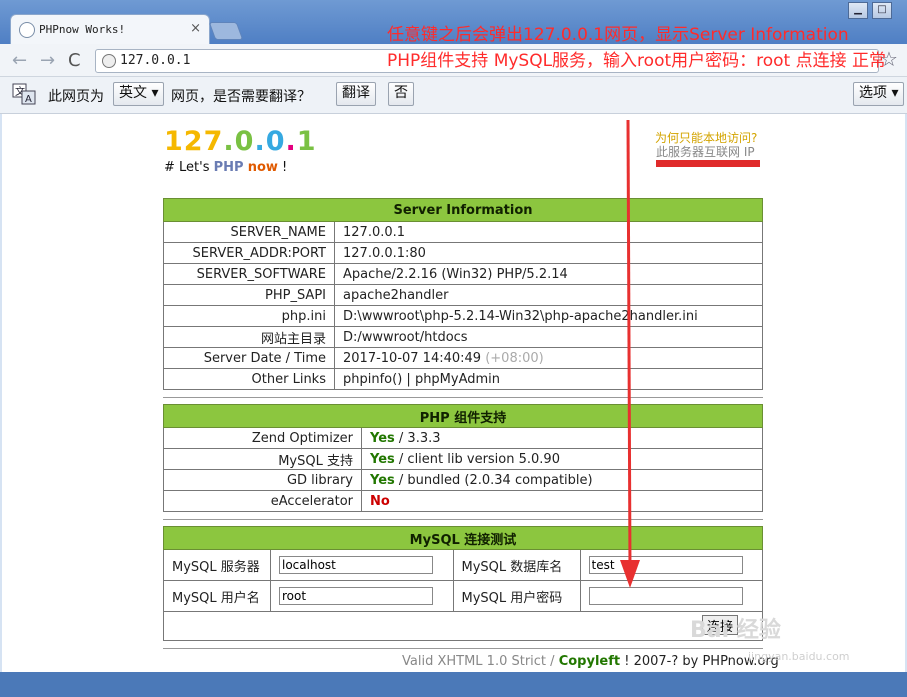 The width and height of the screenshot is (907, 697). Describe the element at coordinates (873, 93) in the screenshot. I see `options-label: 选项` at that location.